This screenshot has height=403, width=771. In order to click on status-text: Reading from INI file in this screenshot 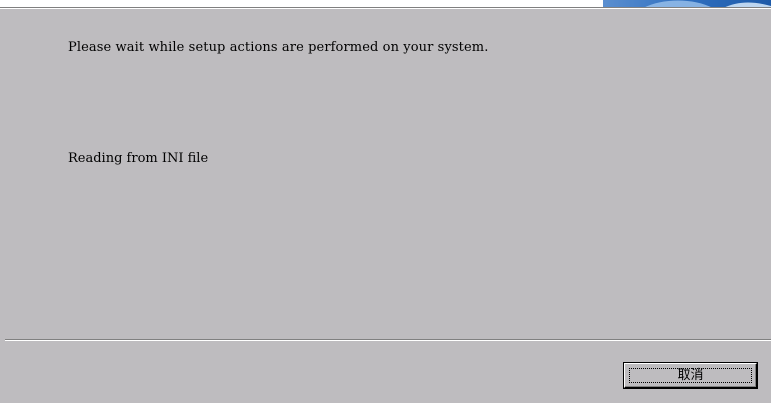, I will do `click(138, 158)`.